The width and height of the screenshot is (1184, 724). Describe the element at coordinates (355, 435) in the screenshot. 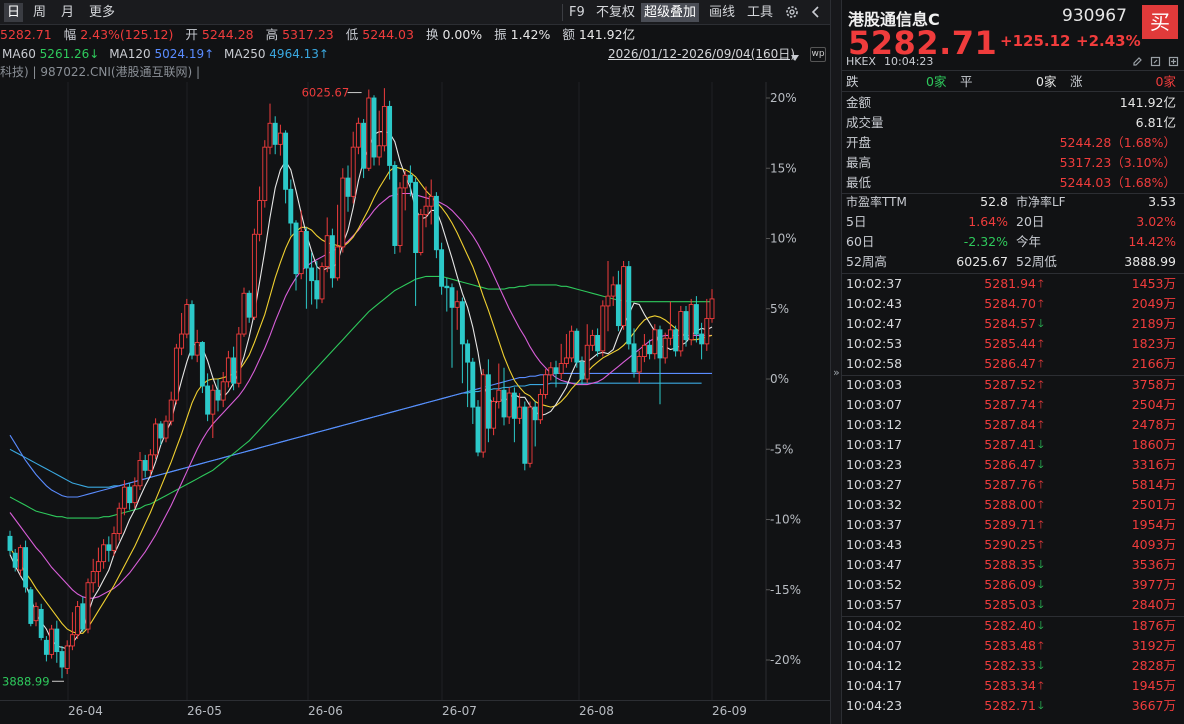

I see `ma250-line` at that location.